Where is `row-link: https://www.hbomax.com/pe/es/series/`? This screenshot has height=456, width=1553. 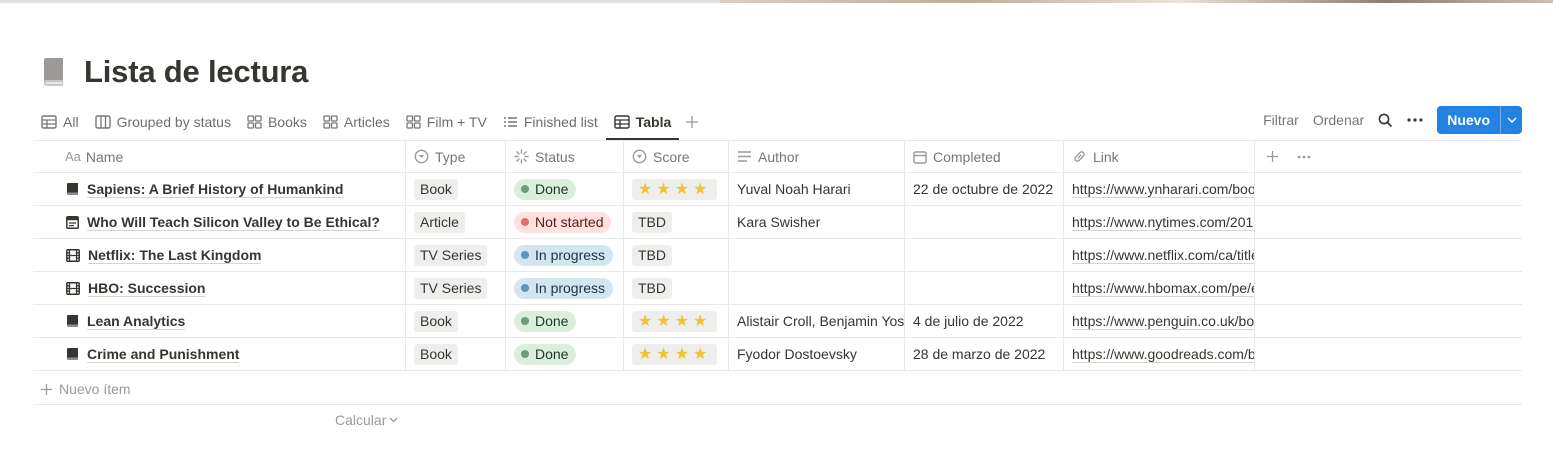
row-link: https://www.hbomax.com/pe/es/series/ is located at coordinates (1163, 288).